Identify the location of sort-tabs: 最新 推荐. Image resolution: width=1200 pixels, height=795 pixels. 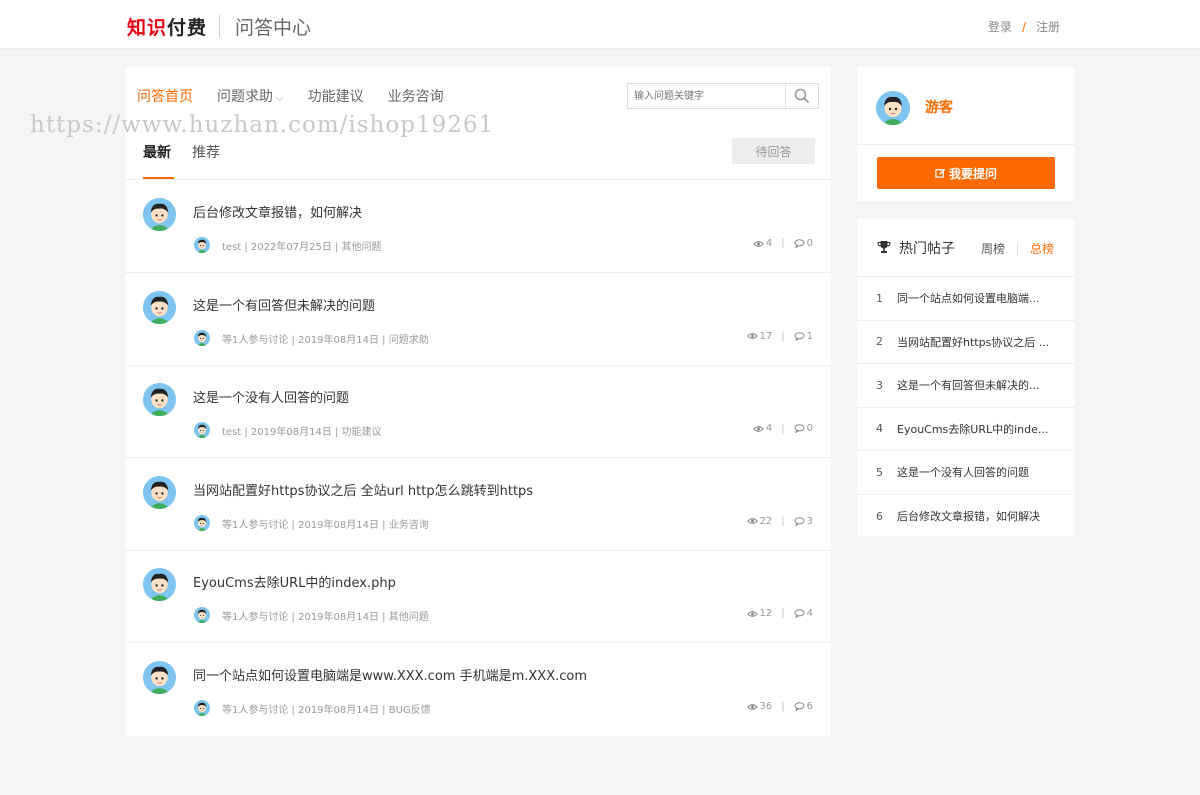
(181, 152).